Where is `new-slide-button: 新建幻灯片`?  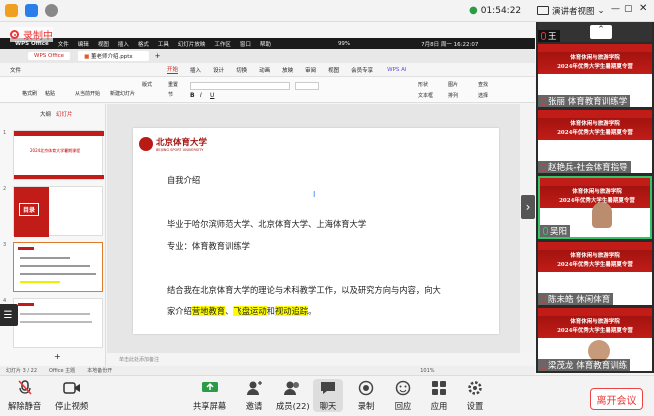
new-slide-button: 新建幻灯片 is located at coordinates (122, 93).